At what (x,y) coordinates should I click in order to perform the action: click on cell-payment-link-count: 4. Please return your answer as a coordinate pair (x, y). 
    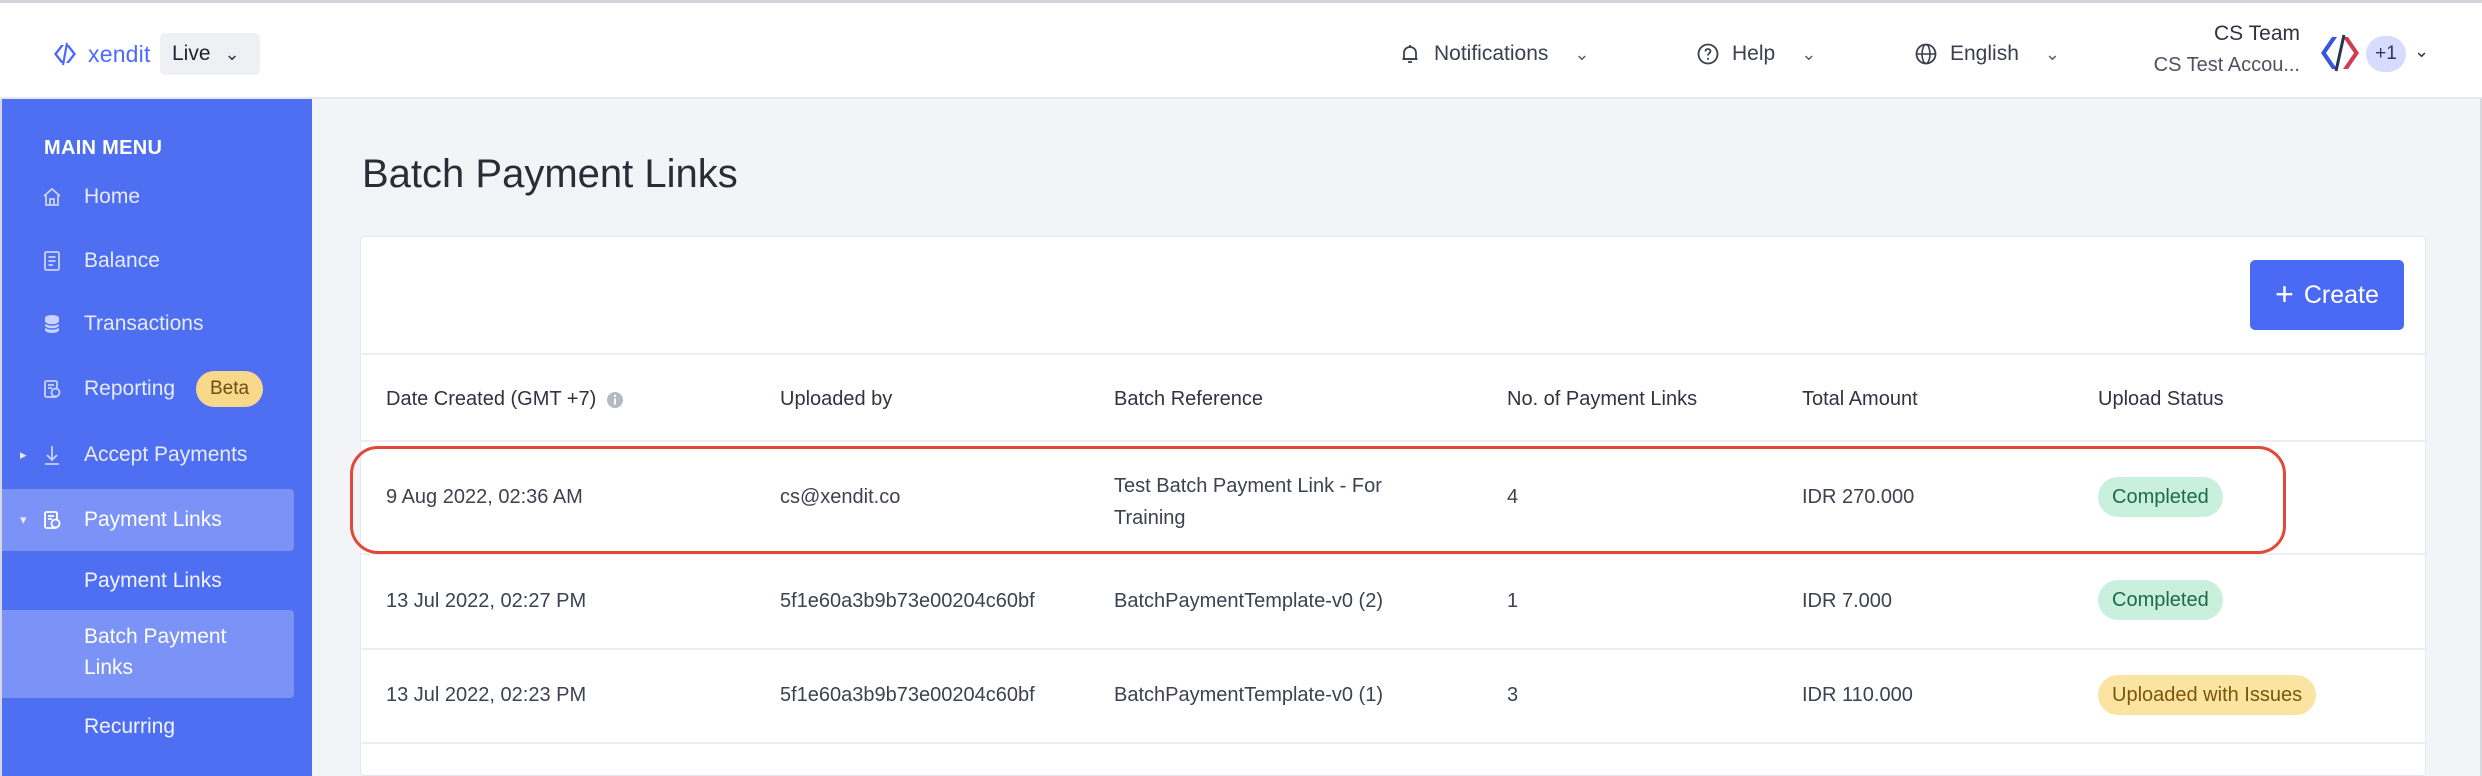
    Looking at the image, I should click on (1513, 497).